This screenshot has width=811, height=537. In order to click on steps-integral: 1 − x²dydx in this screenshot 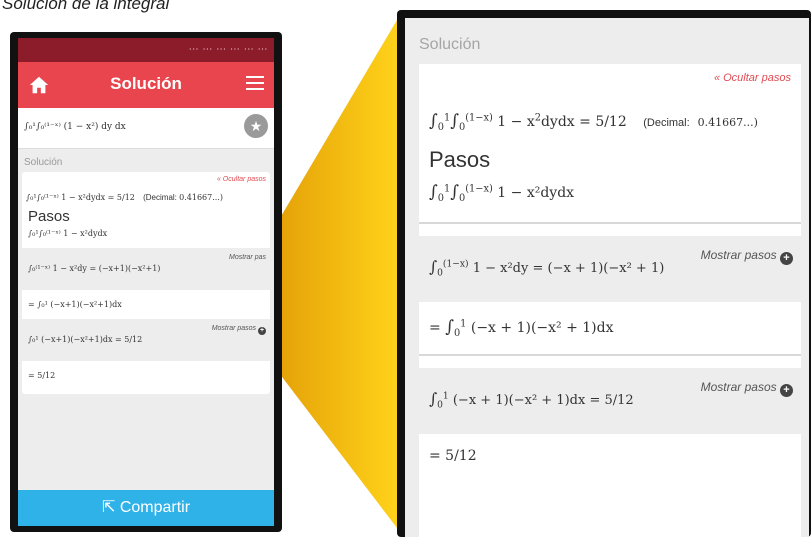, I will do `click(536, 192)`.